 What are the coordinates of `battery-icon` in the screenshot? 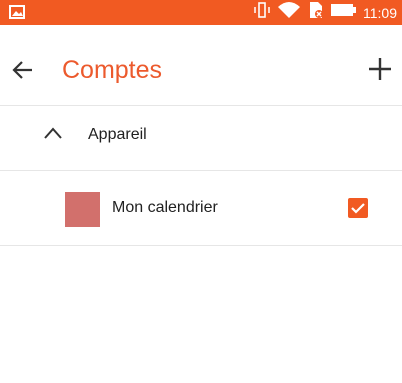 It's located at (344, 12).